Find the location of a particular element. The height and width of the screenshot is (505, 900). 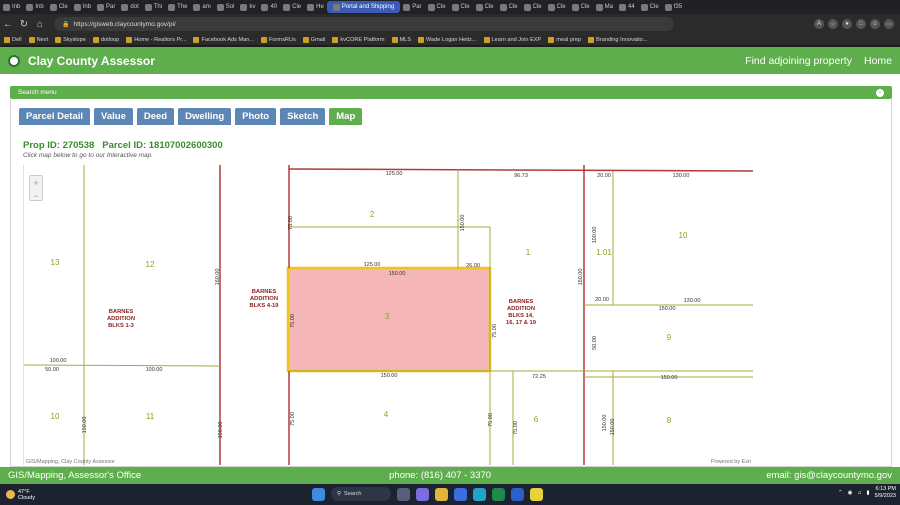

weather-widget: 47°F Cloudy is located at coordinates (17, 495).